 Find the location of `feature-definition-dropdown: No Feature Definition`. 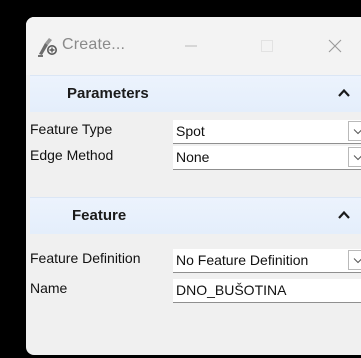

feature-definition-dropdown: No Feature Definition is located at coordinates (267, 261).